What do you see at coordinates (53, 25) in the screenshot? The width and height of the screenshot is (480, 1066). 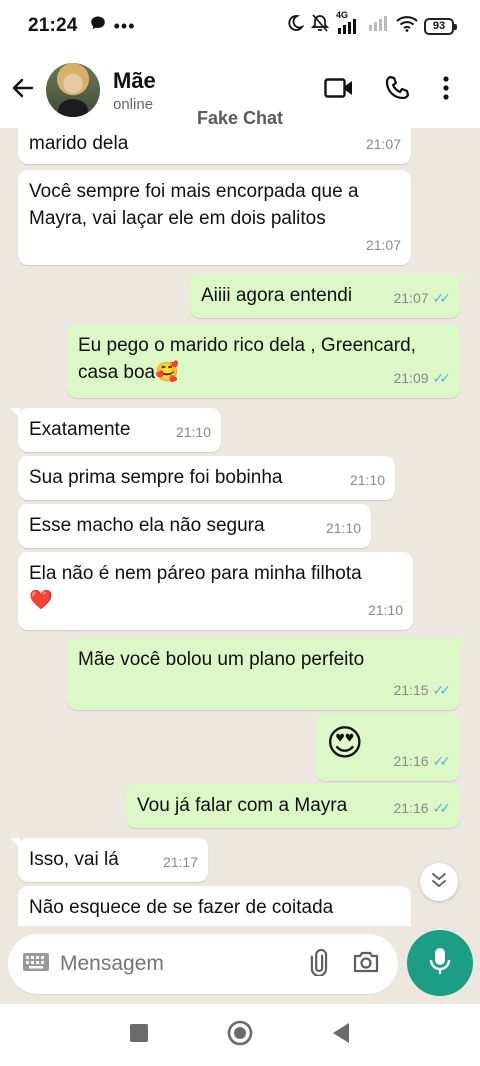 I see `status-time: 21:24` at bounding box center [53, 25].